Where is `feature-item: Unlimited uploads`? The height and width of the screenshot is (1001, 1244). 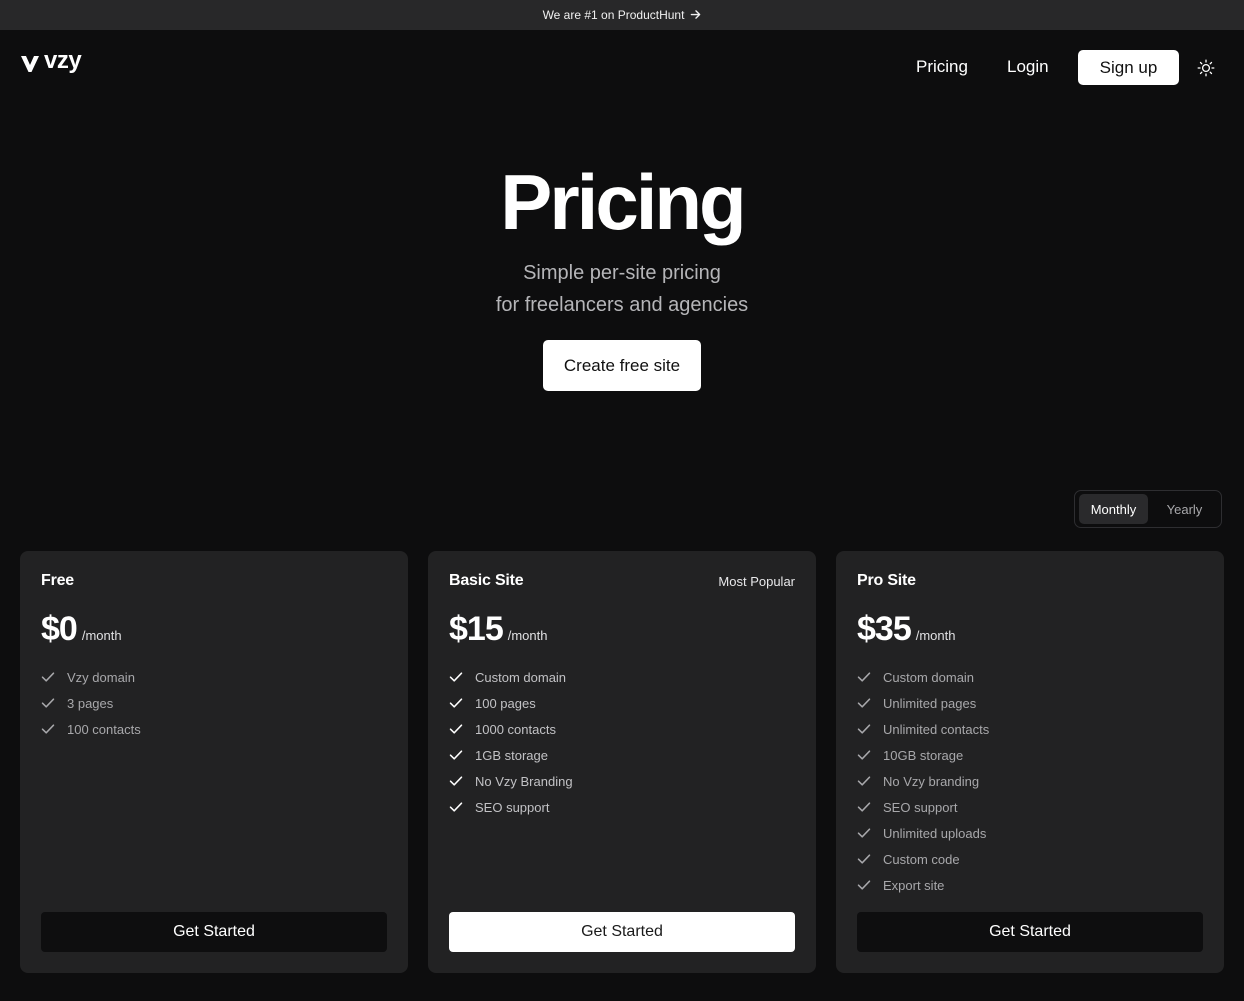 feature-item: Unlimited uploads is located at coordinates (923, 833).